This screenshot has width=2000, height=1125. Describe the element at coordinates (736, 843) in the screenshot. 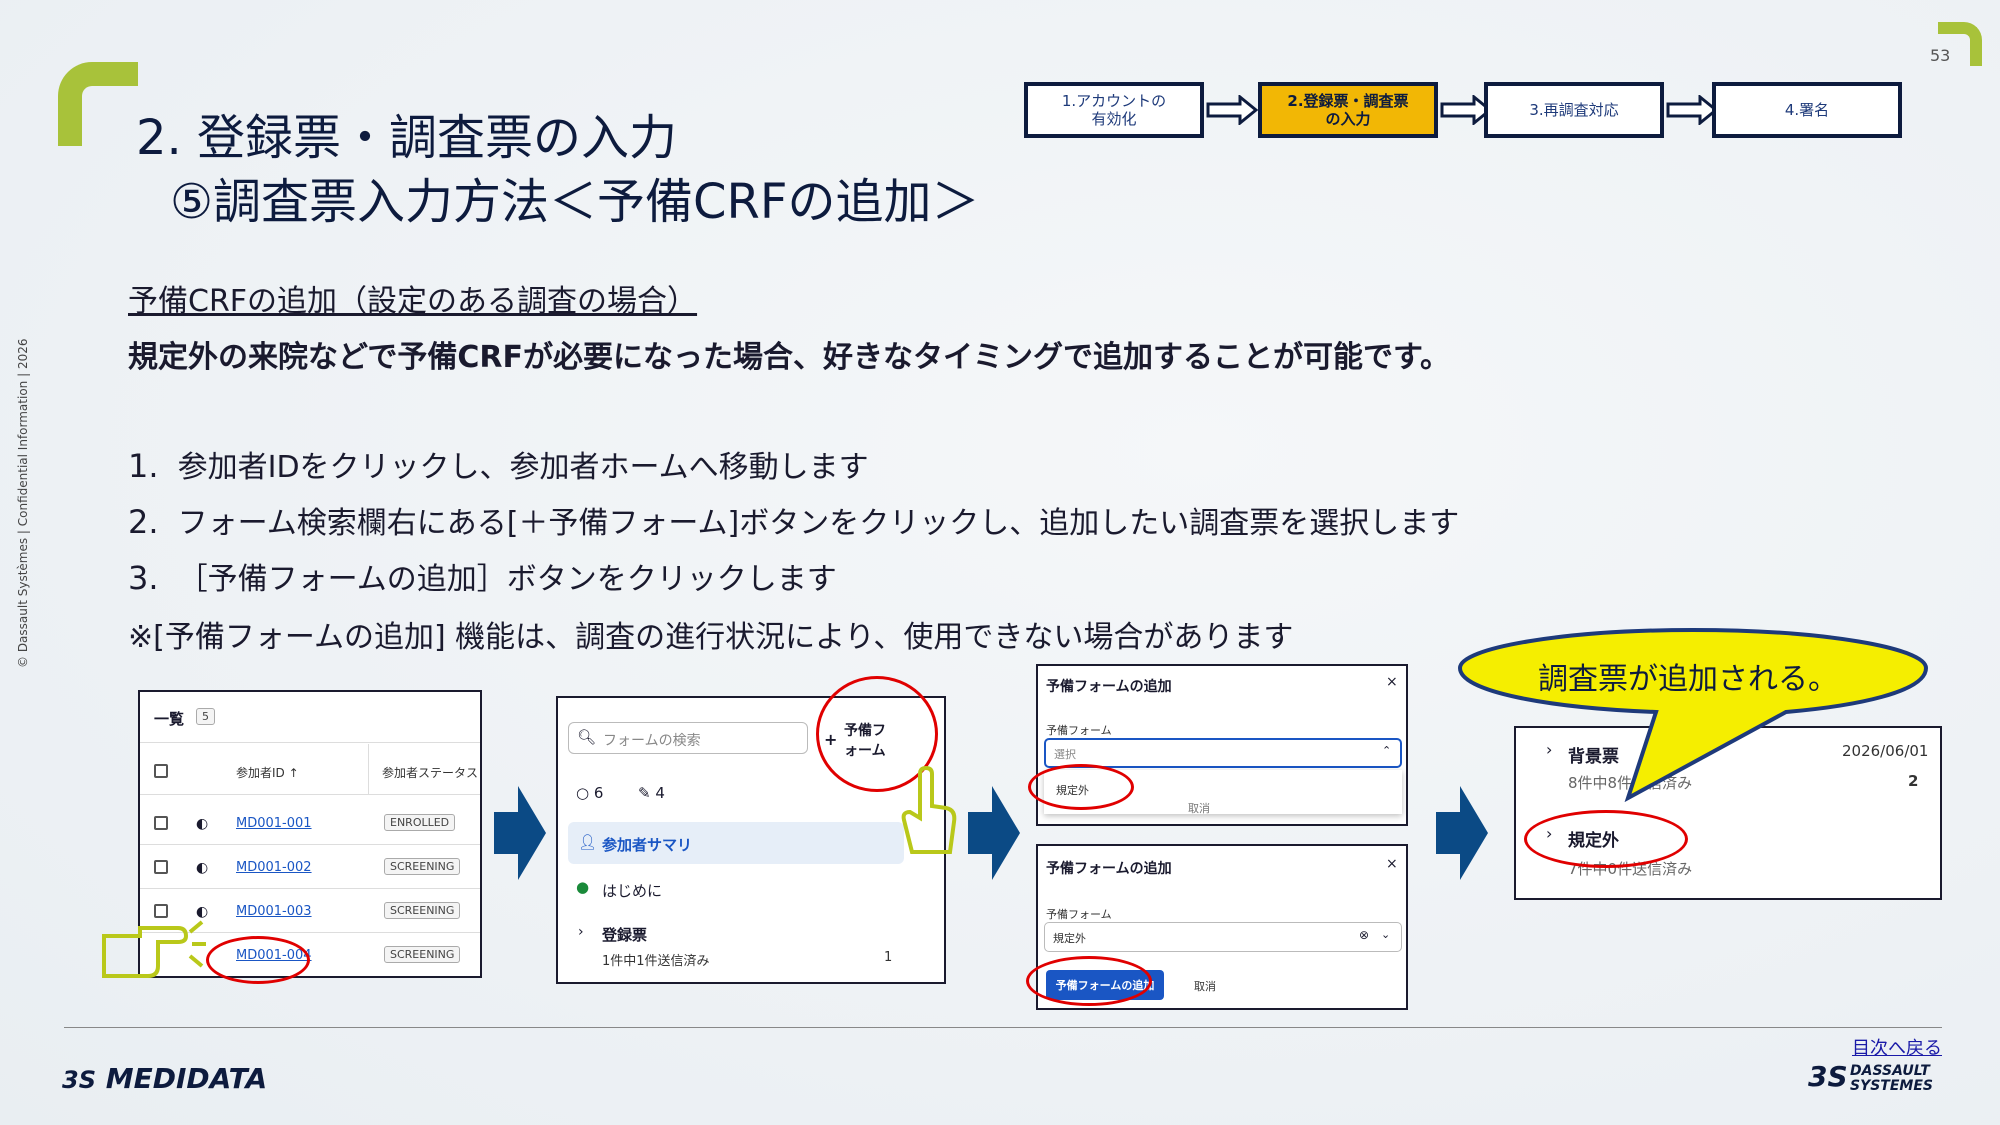

I see `nav-summary: 👤︎ 参加者サマリ` at that location.